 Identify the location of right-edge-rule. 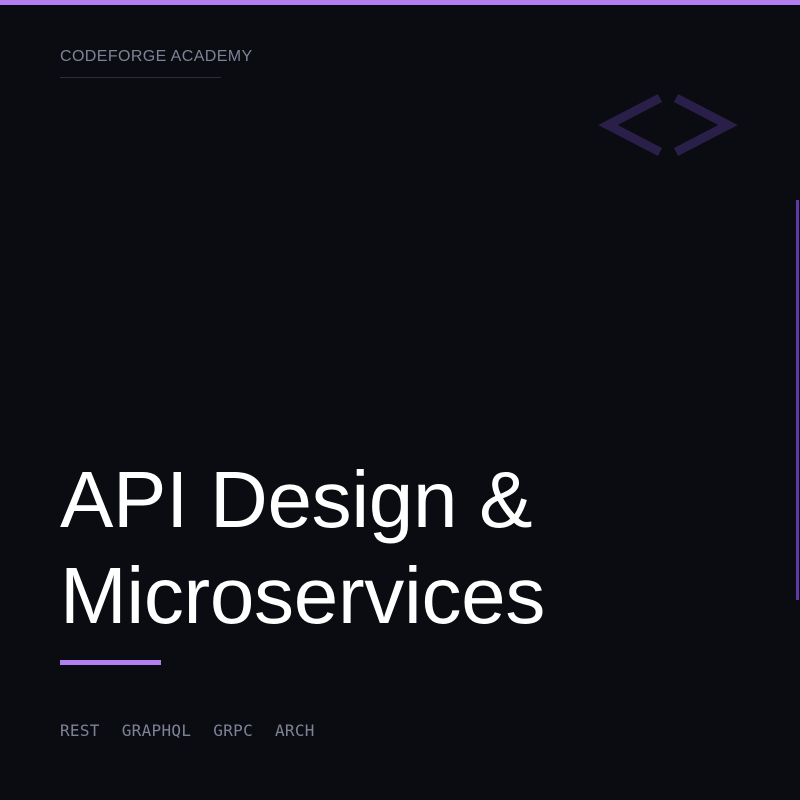
(797, 400).